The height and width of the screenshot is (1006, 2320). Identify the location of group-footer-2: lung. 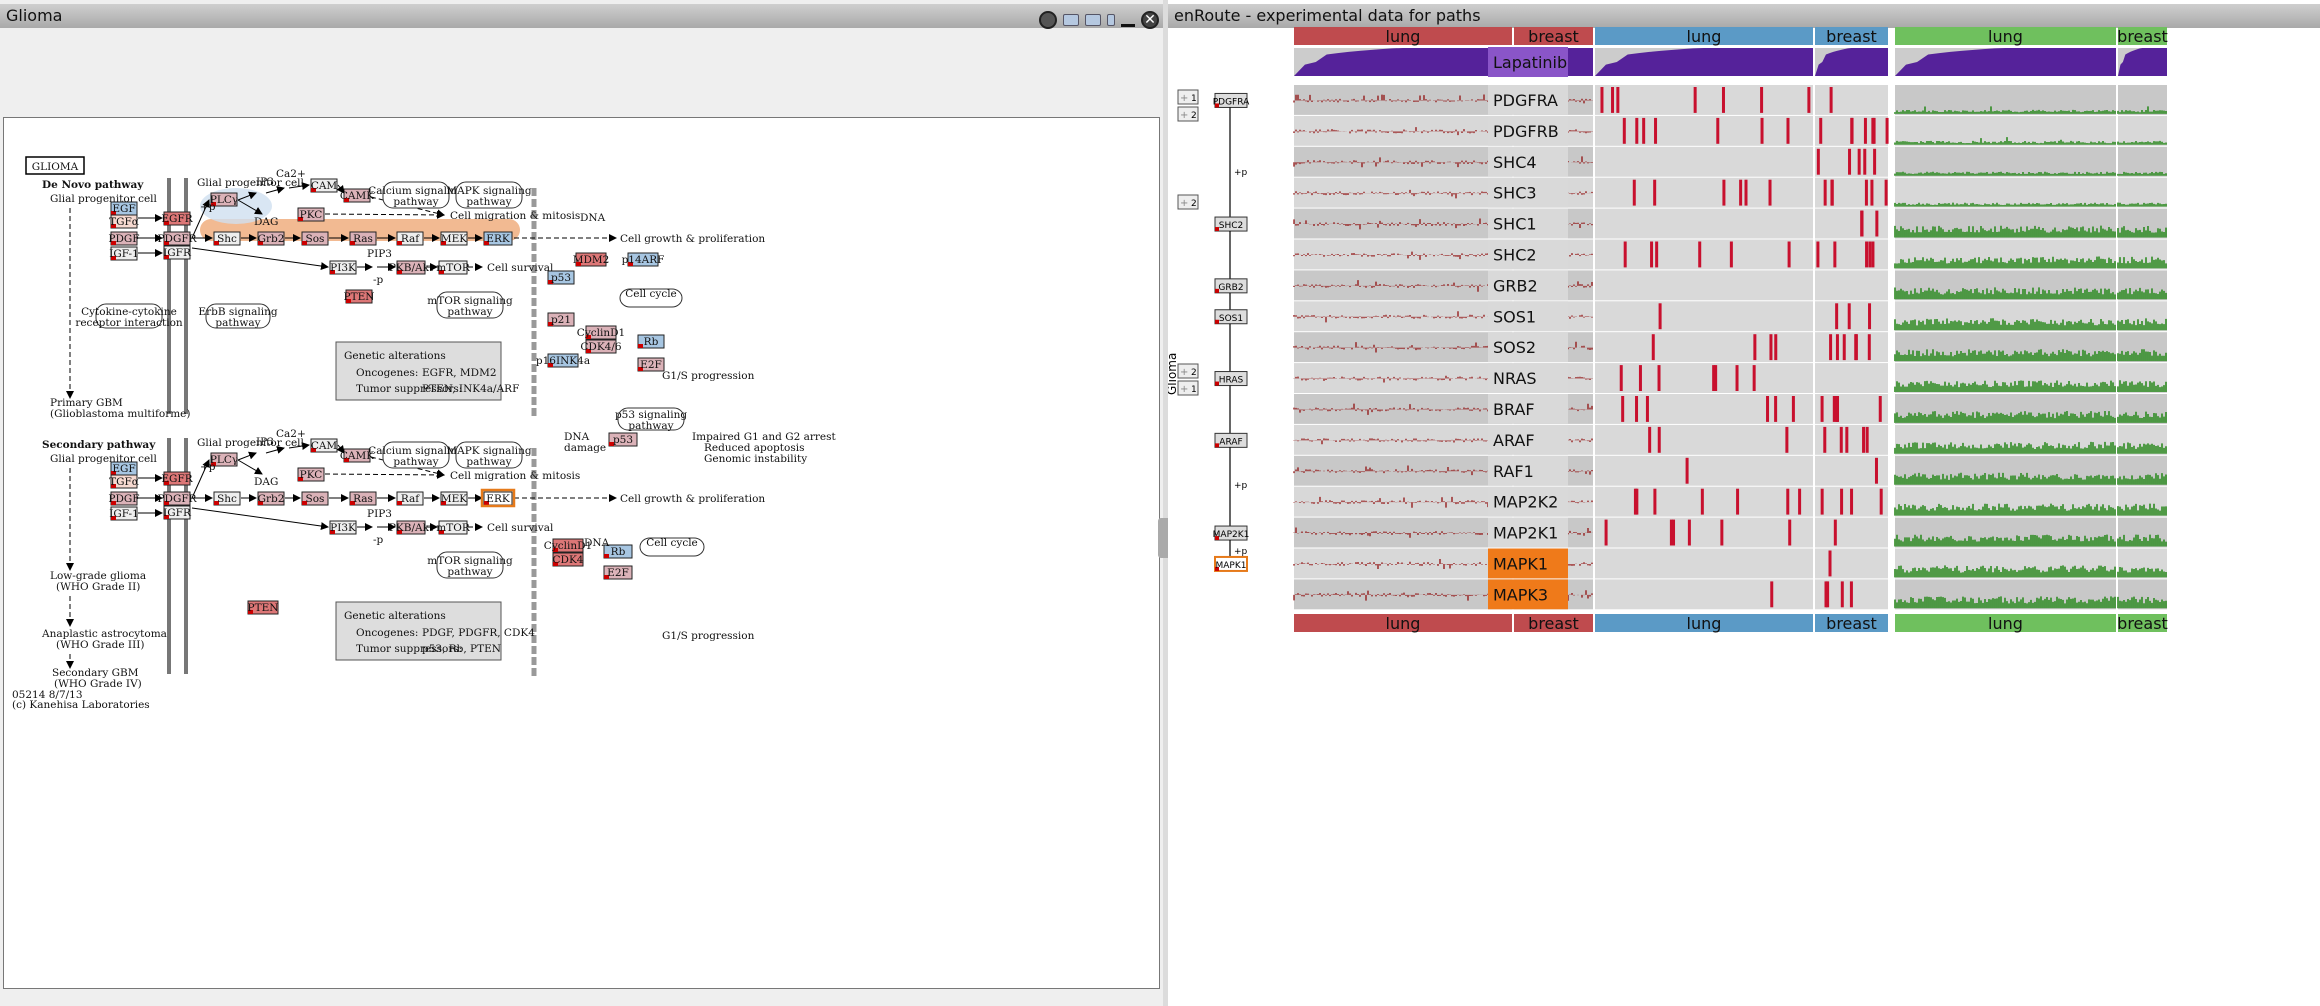
(1704, 623).